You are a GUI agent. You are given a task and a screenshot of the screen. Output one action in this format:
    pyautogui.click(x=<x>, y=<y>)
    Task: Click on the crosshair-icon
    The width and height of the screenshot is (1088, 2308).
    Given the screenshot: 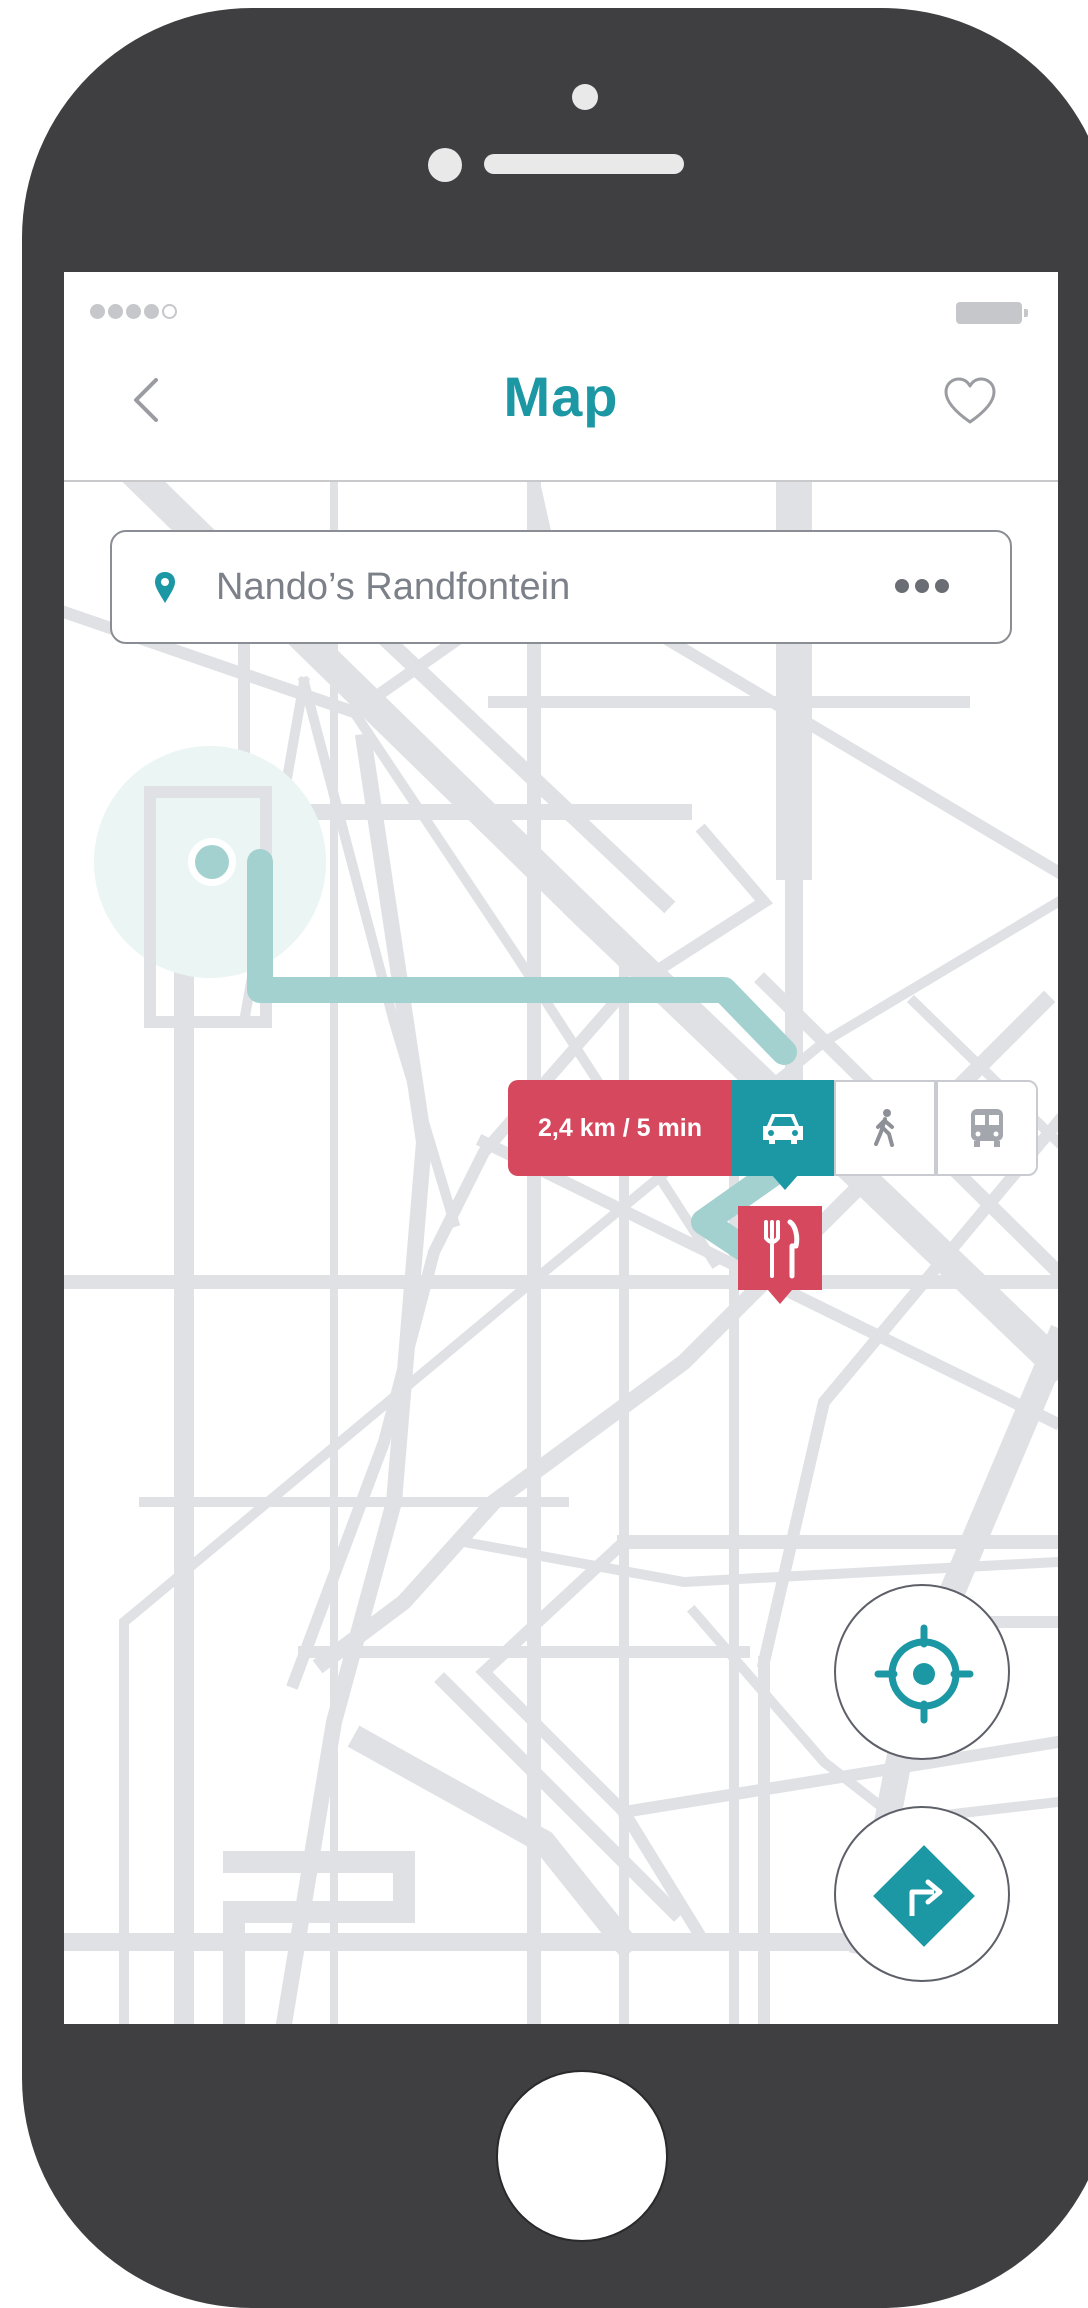 What is the action you would take?
    pyautogui.click(x=924, y=1674)
    